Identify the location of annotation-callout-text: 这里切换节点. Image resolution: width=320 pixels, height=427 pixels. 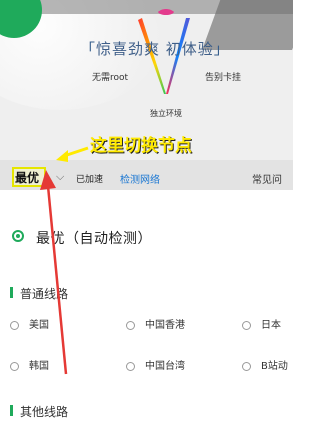
(141, 146).